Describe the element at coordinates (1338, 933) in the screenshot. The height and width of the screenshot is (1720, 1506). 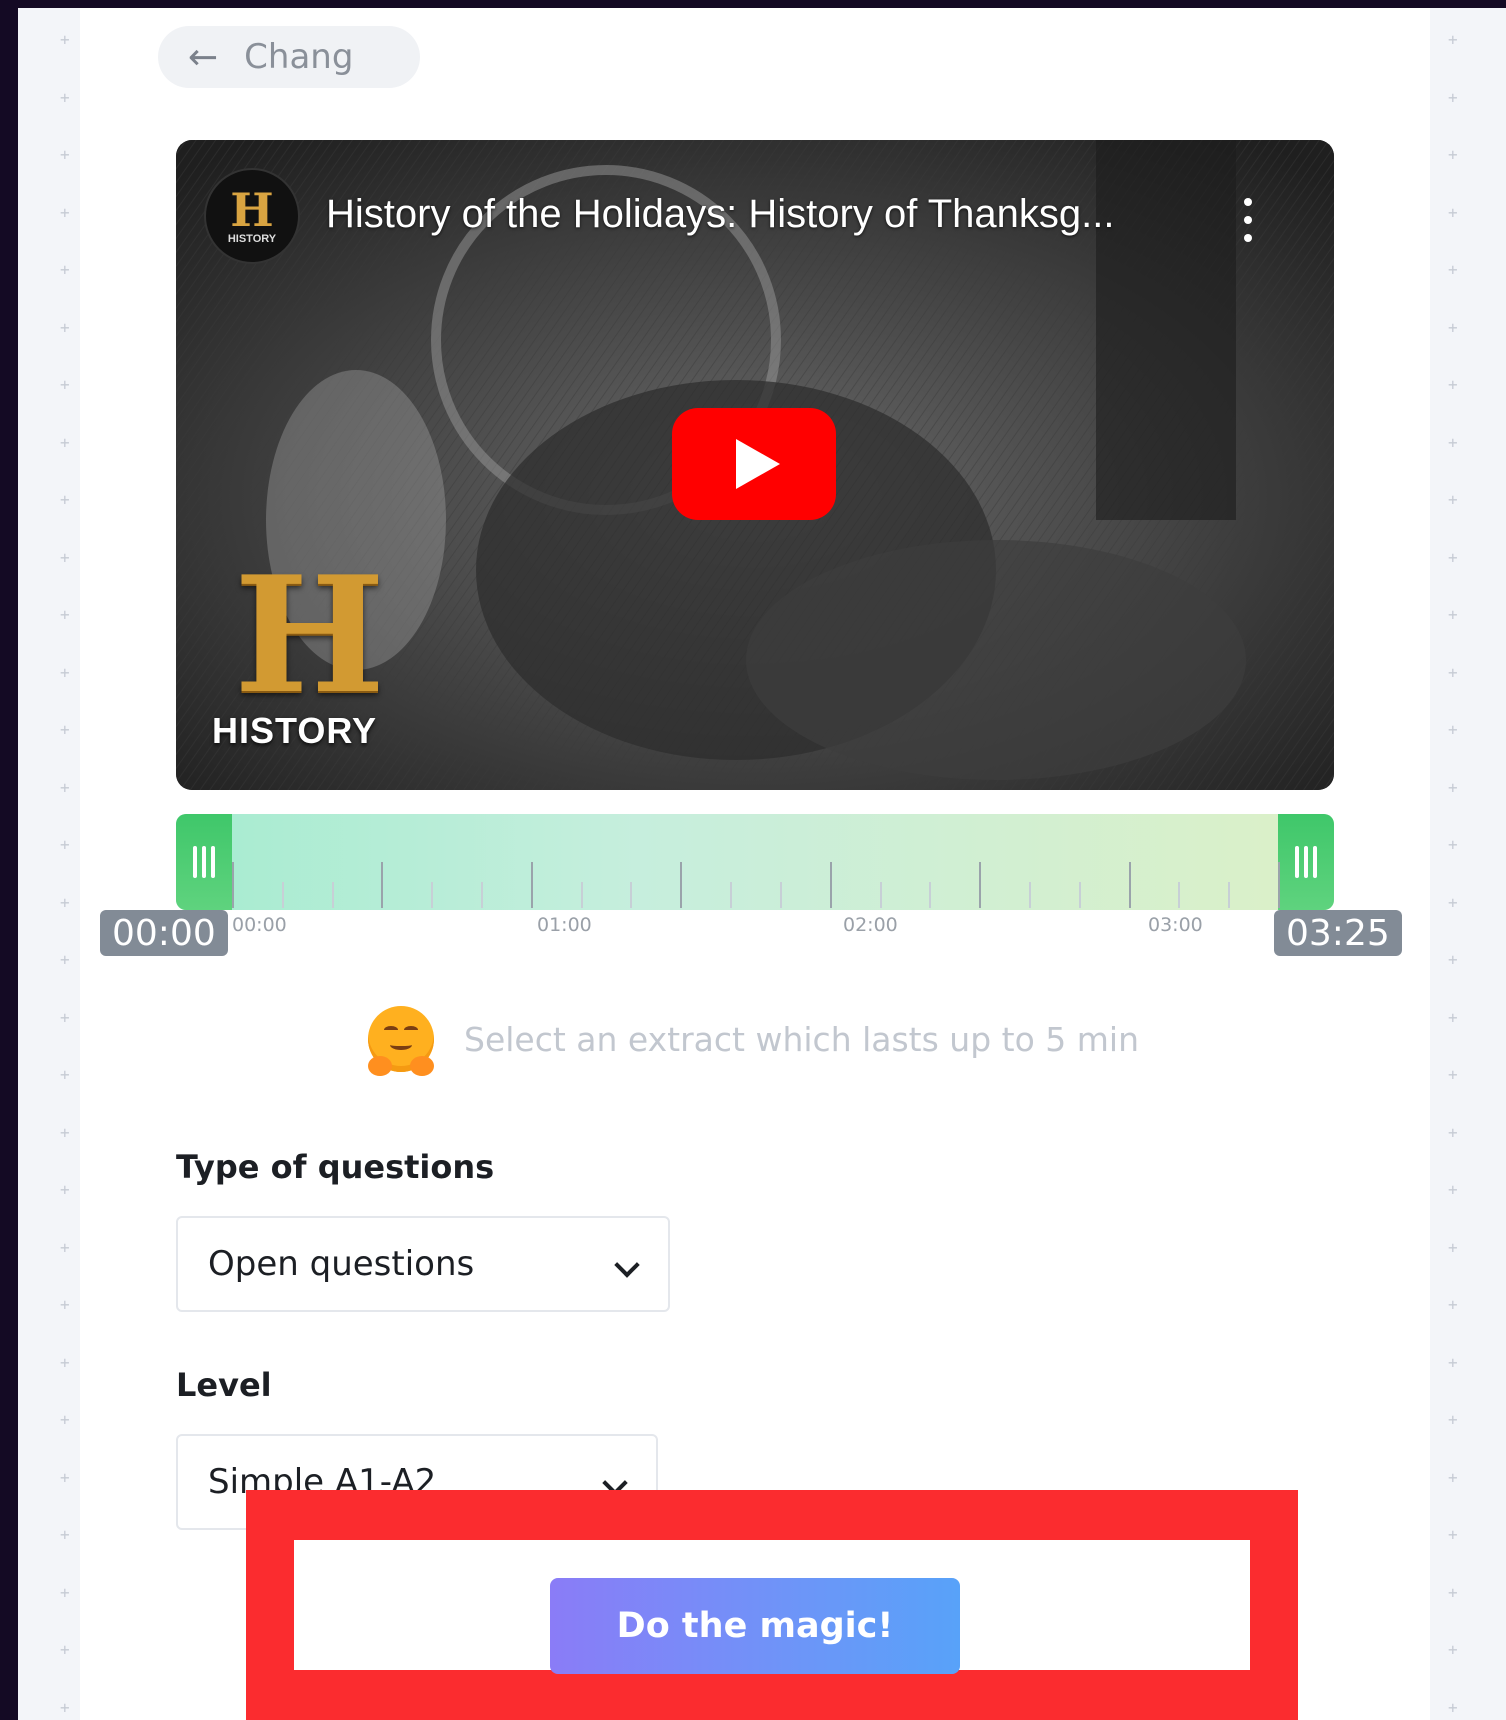
I see `end-time-badge: 03:25` at that location.